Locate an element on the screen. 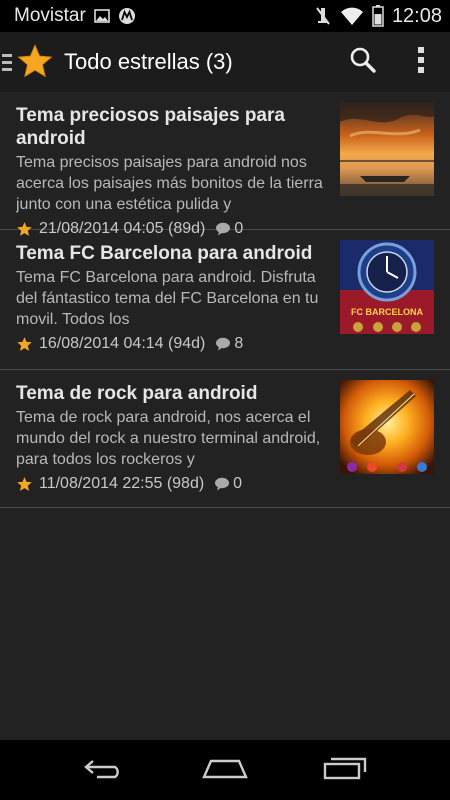 Image resolution: width=450 pixels, height=800 pixels. overflow-menu-icon is located at coordinates (421, 62).